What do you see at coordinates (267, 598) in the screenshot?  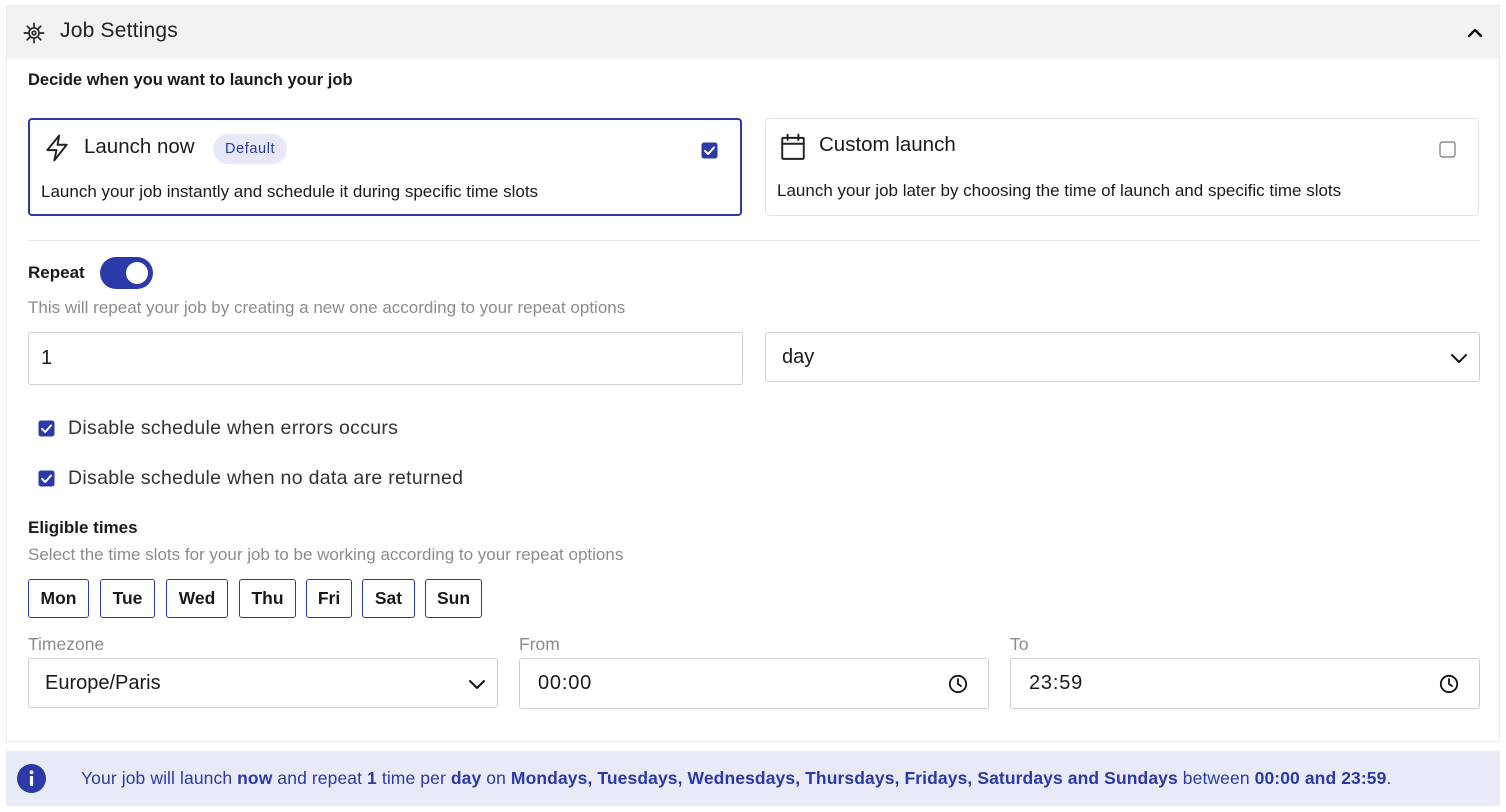 I see `day-button-thu: Thu` at bounding box center [267, 598].